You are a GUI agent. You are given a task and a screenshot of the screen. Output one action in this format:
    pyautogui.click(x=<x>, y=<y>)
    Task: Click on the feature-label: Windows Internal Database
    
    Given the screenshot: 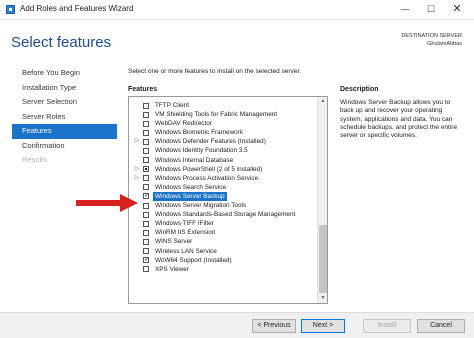 What is the action you would take?
    pyautogui.click(x=194, y=160)
    